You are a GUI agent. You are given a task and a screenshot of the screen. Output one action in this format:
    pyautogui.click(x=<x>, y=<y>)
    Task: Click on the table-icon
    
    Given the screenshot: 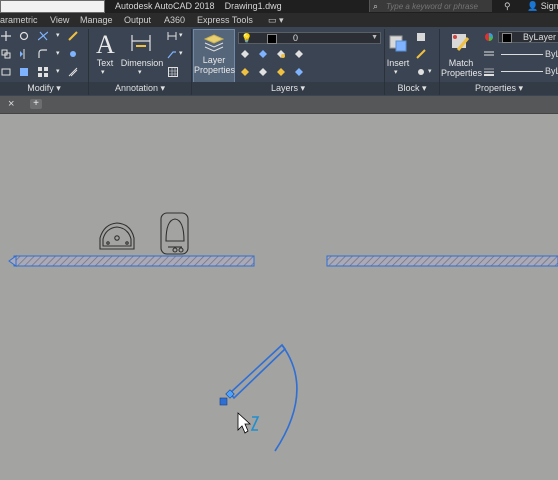 What is the action you would take?
    pyautogui.click(x=173, y=72)
    